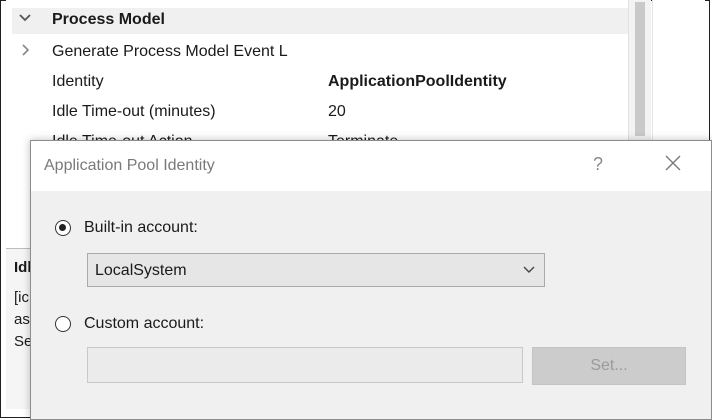 The height and width of the screenshot is (420, 712). What do you see at coordinates (108, 19) in the screenshot?
I see `category-label: Process Model` at bounding box center [108, 19].